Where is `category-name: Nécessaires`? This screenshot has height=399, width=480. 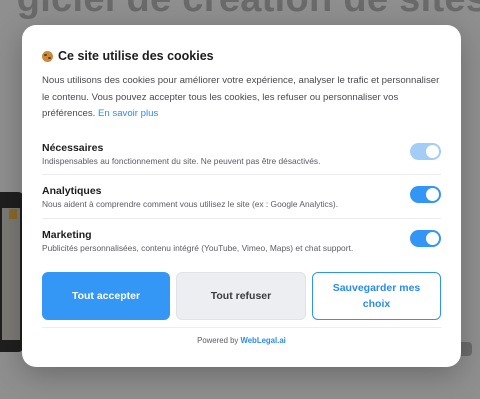
category-name: Nécessaires is located at coordinates (73, 148).